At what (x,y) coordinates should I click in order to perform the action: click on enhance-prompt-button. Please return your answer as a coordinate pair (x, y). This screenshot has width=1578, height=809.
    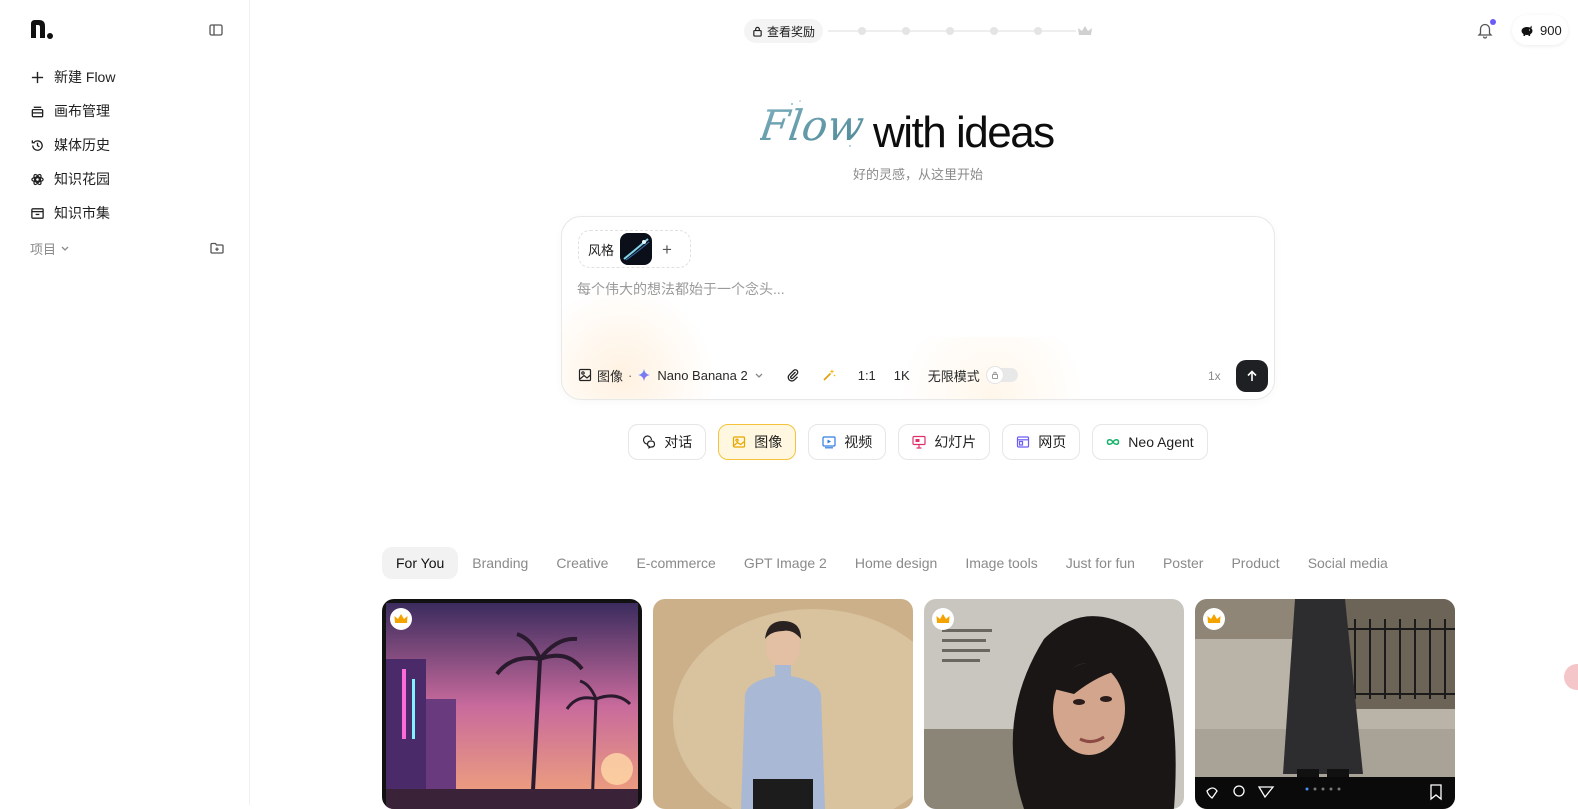
    Looking at the image, I should click on (829, 375).